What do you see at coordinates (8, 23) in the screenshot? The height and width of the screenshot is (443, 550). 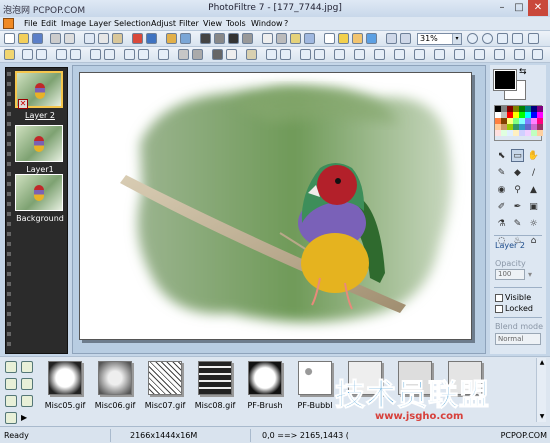 I see `app-icon` at bounding box center [8, 23].